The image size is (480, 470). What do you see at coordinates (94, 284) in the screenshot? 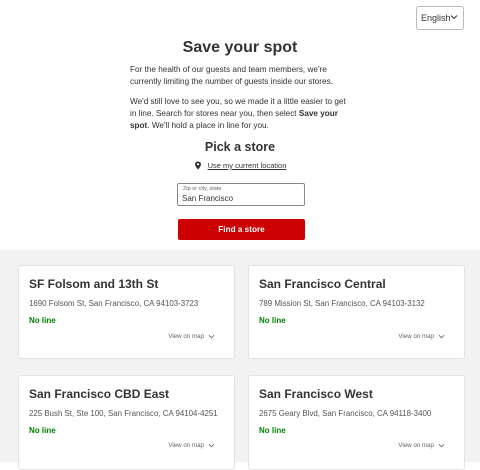
I see `store-name: SF Folsom and 13th St` at bounding box center [94, 284].